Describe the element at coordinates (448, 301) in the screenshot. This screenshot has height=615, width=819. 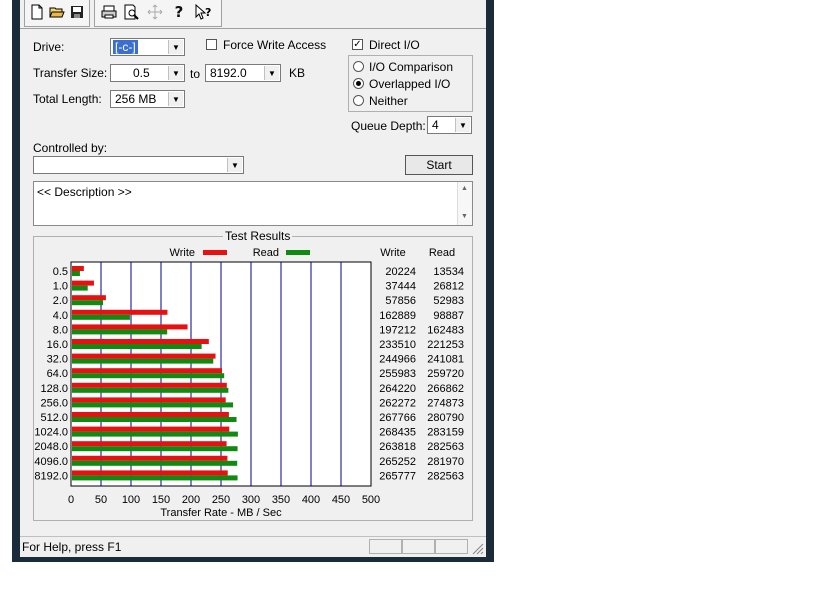
I see `read-value: 52983` at that location.